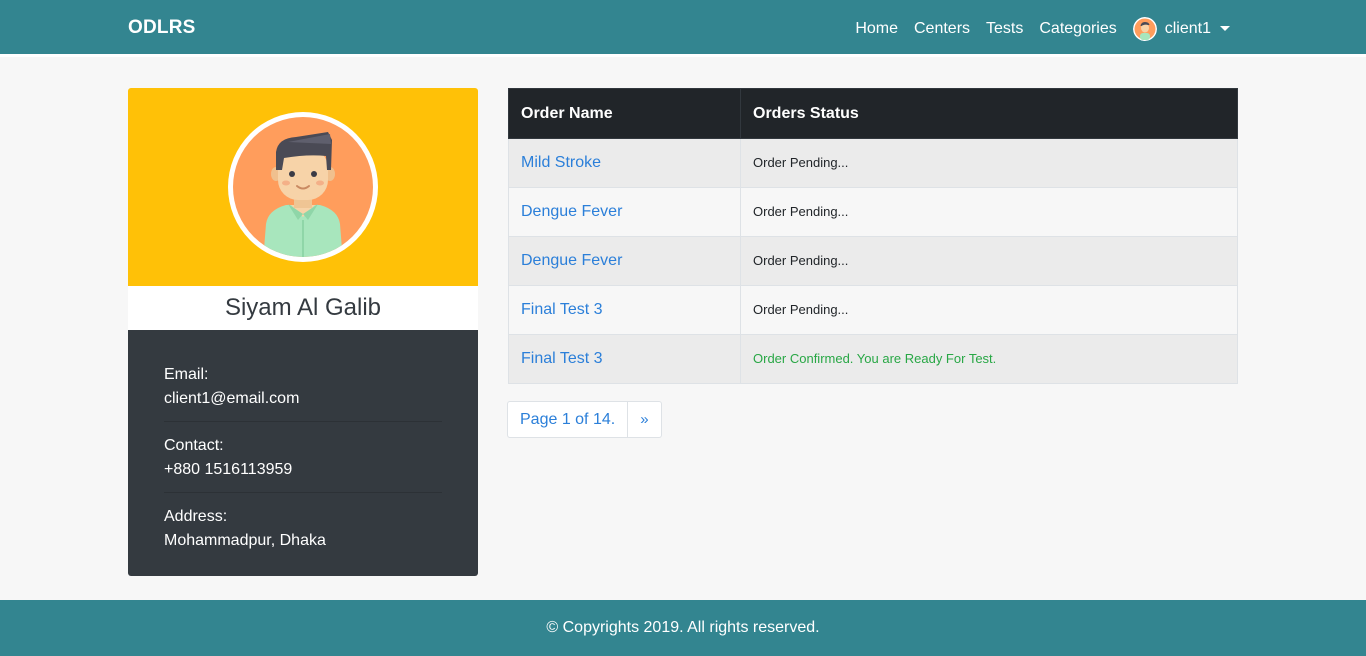  I want to click on page-indicator: Page 1 of 14., so click(568, 419).